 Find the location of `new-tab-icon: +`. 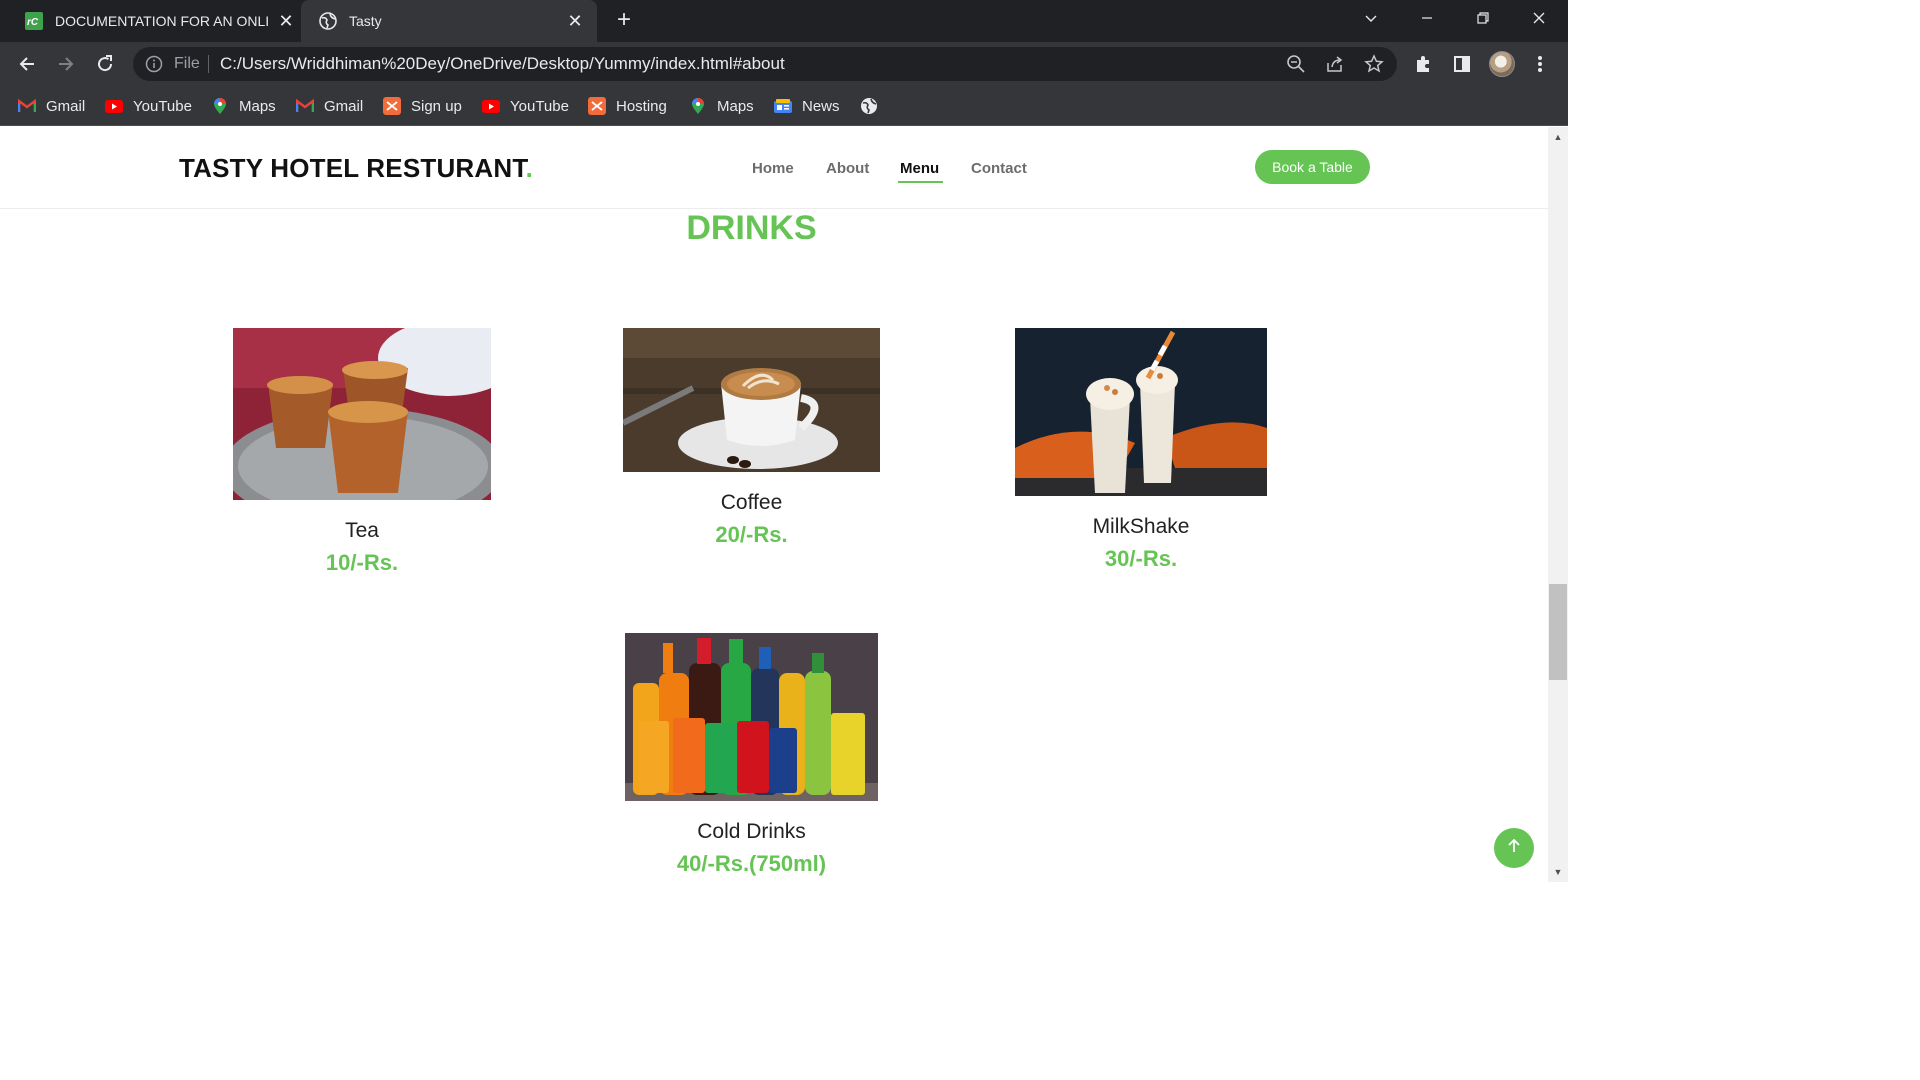

new-tab-icon: + is located at coordinates (624, 20).